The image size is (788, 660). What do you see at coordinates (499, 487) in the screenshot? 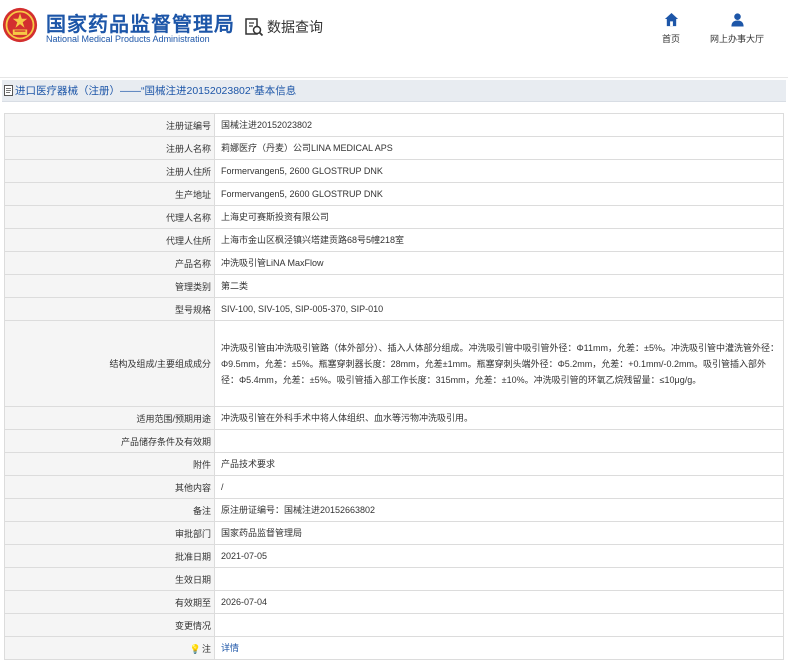
I see `field-value: /` at bounding box center [499, 487].